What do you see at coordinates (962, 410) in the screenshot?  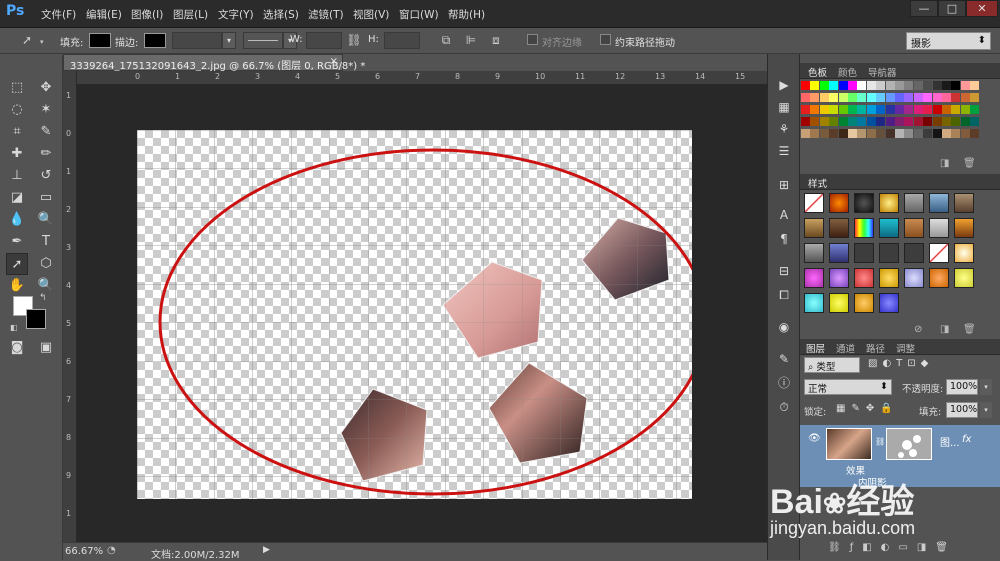 I see `fill-field: 100%` at bounding box center [962, 410].